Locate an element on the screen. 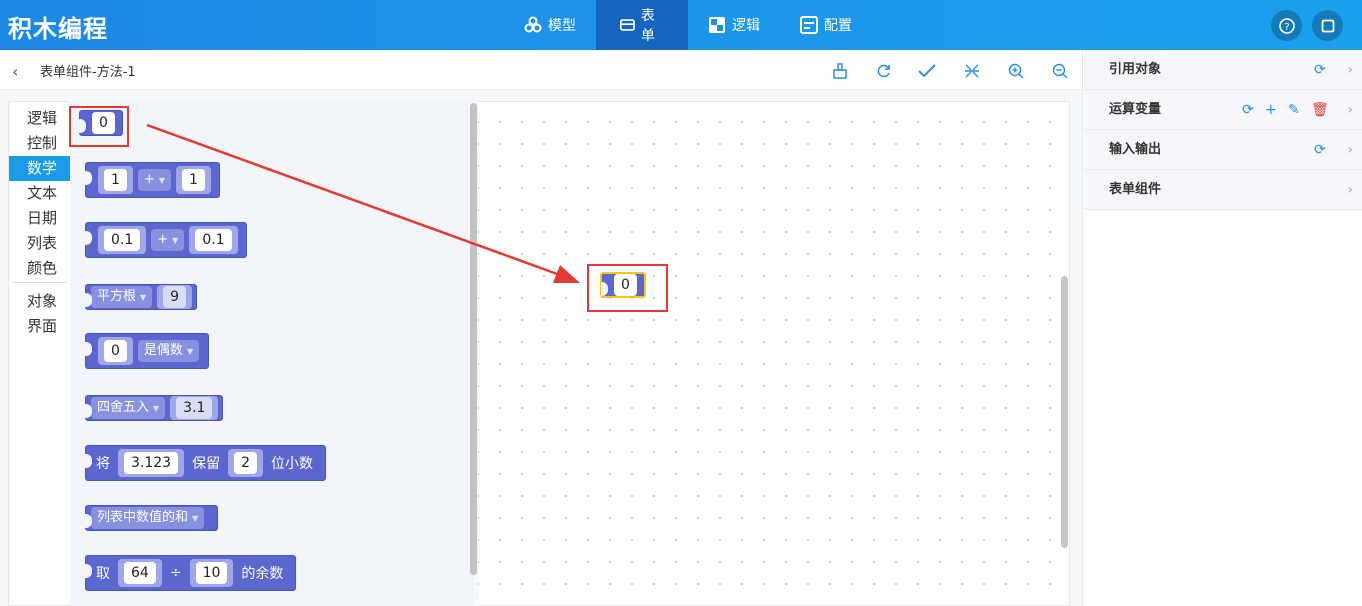 The height and width of the screenshot is (606, 1362). panel-row-form-components: 表单组件 › is located at coordinates (1223, 190).